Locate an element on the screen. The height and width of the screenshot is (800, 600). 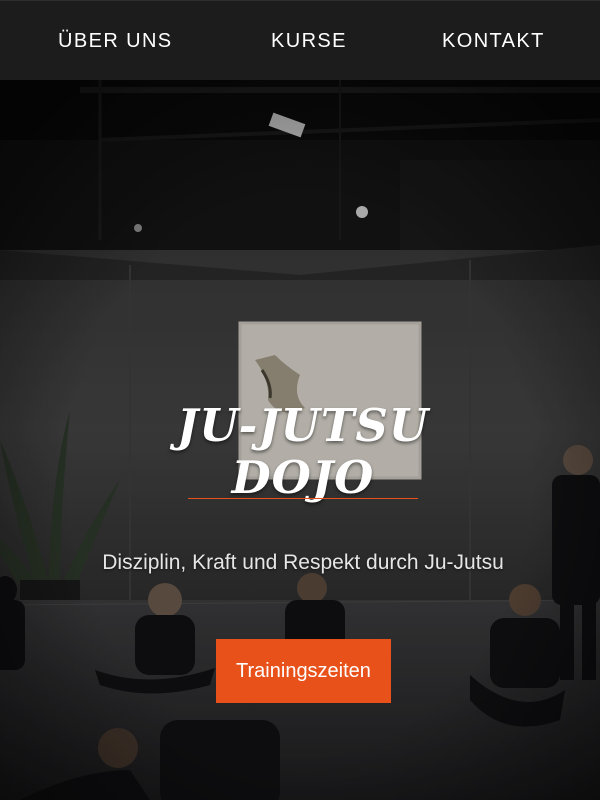
title-underline-divider is located at coordinates (303, 498).